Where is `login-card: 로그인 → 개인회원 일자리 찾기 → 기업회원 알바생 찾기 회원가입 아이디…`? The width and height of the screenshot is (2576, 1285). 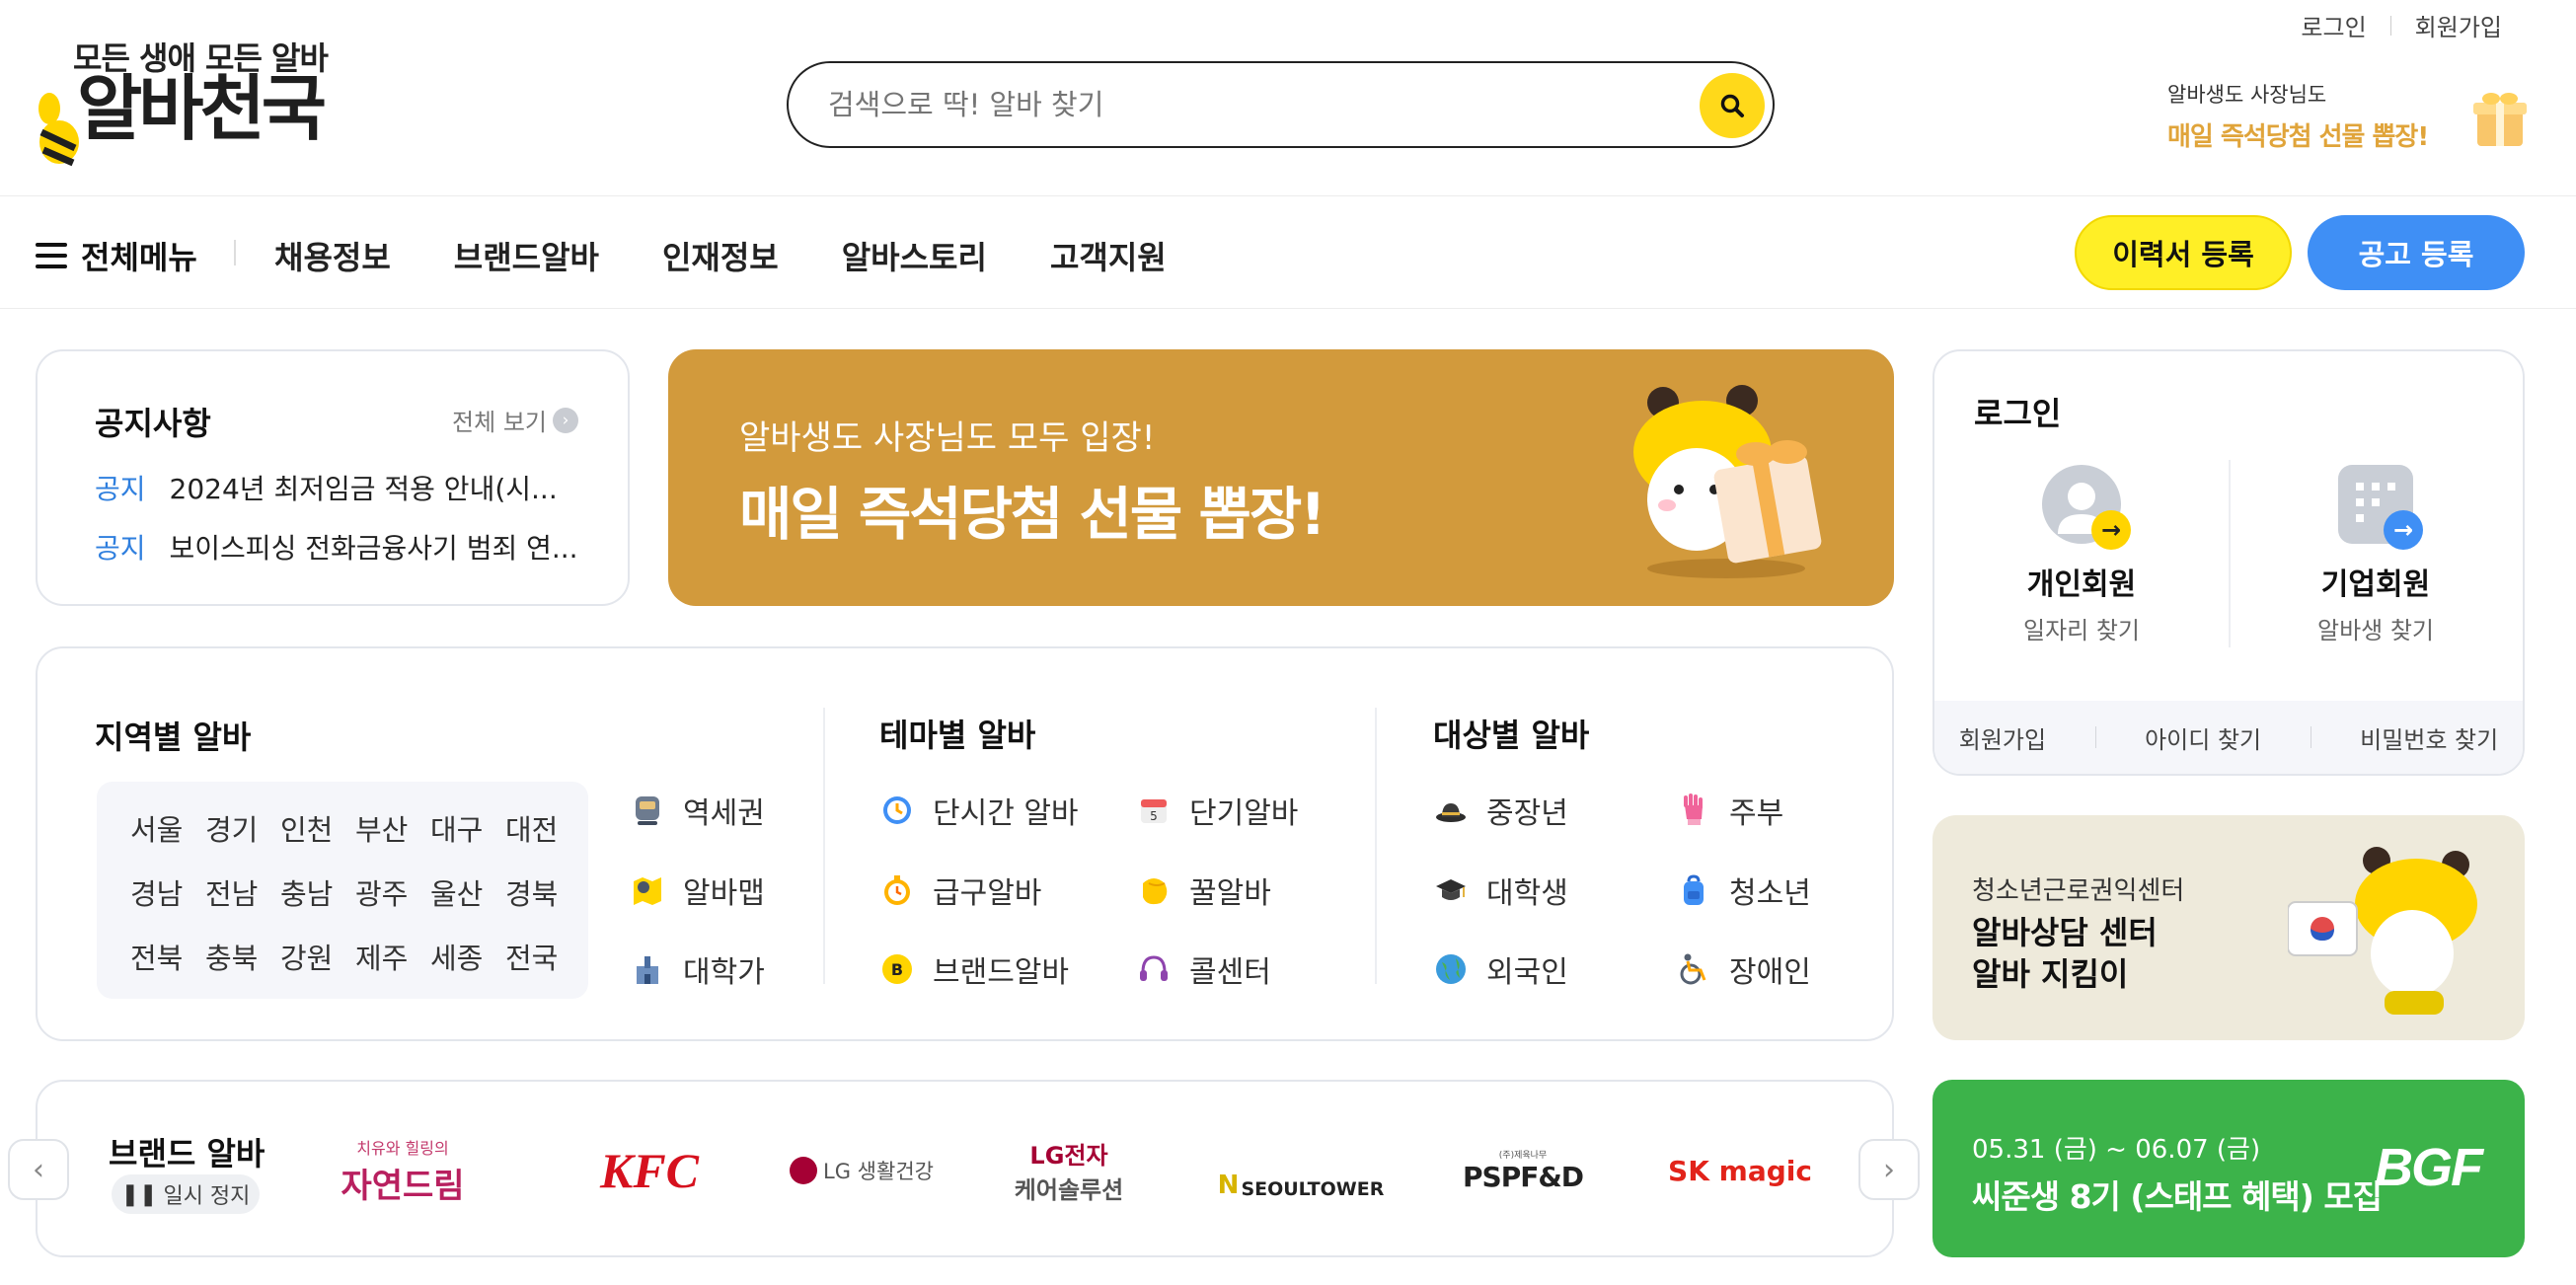 login-card: 로그인 → 개인회원 일자리 찾기 → 기업회원 알바생 찾기 회원가입 아이디… is located at coordinates (2228, 562).